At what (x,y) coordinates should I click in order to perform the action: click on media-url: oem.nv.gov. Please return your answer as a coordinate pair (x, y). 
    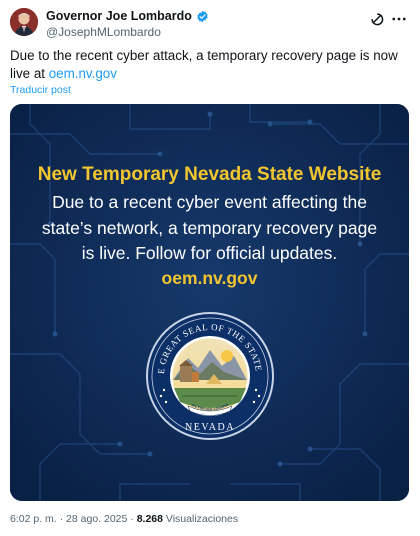
    Looking at the image, I should click on (209, 278).